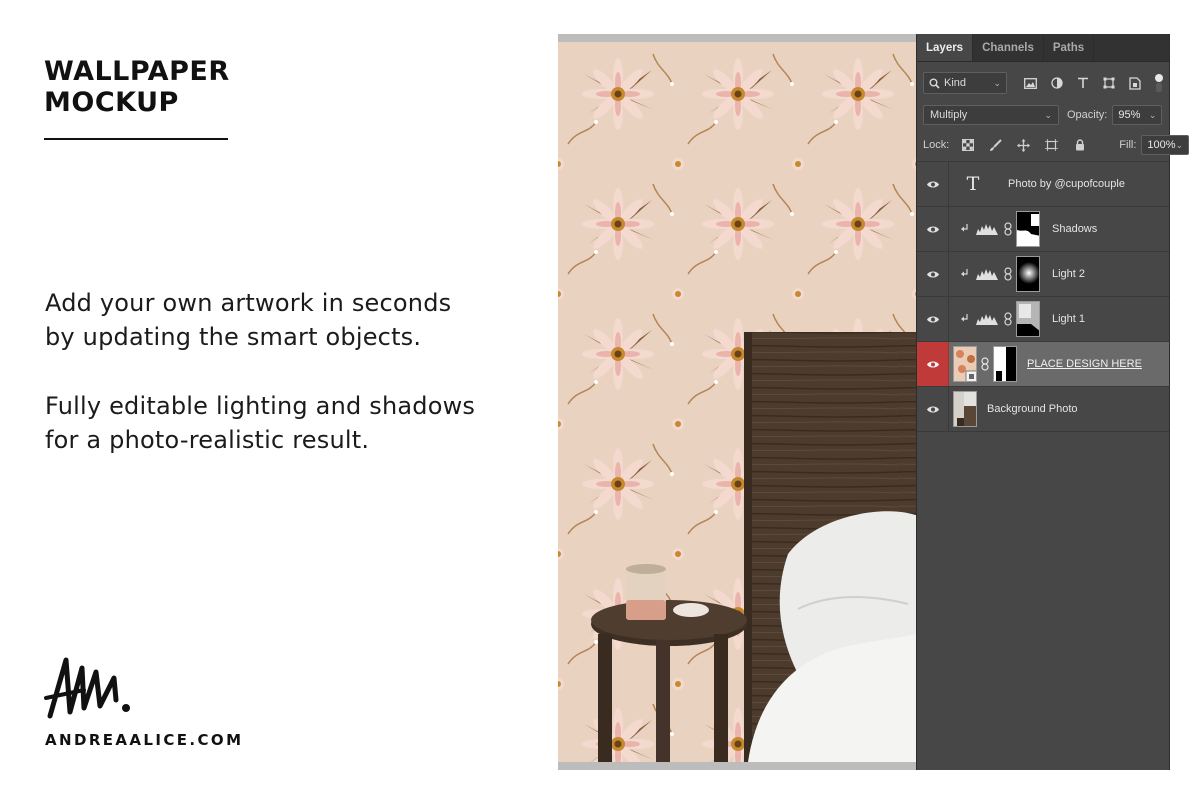  I want to click on smart-object-filter-icon, so click(1134, 83).